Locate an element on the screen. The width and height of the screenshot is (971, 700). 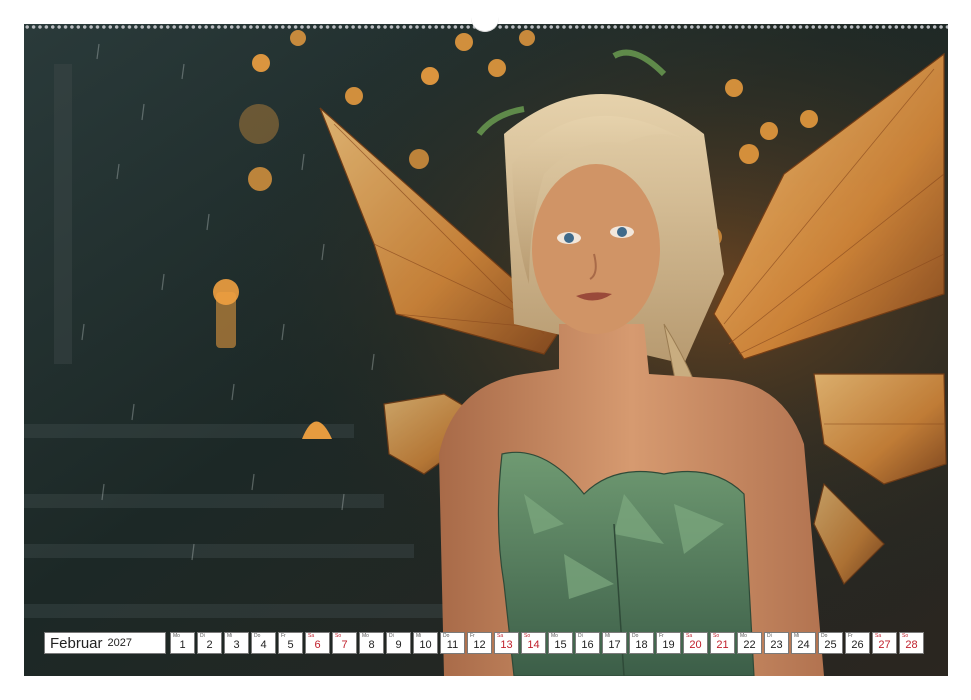
day-number: 1 is located at coordinates (182, 645).